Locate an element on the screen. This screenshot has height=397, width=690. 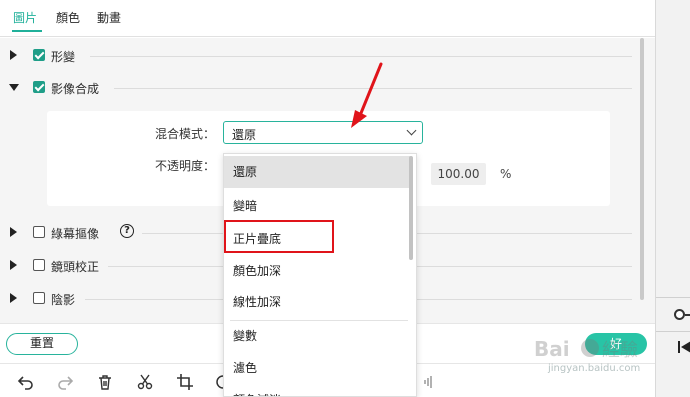
opacity-unit: % is located at coordinates (506, 174).